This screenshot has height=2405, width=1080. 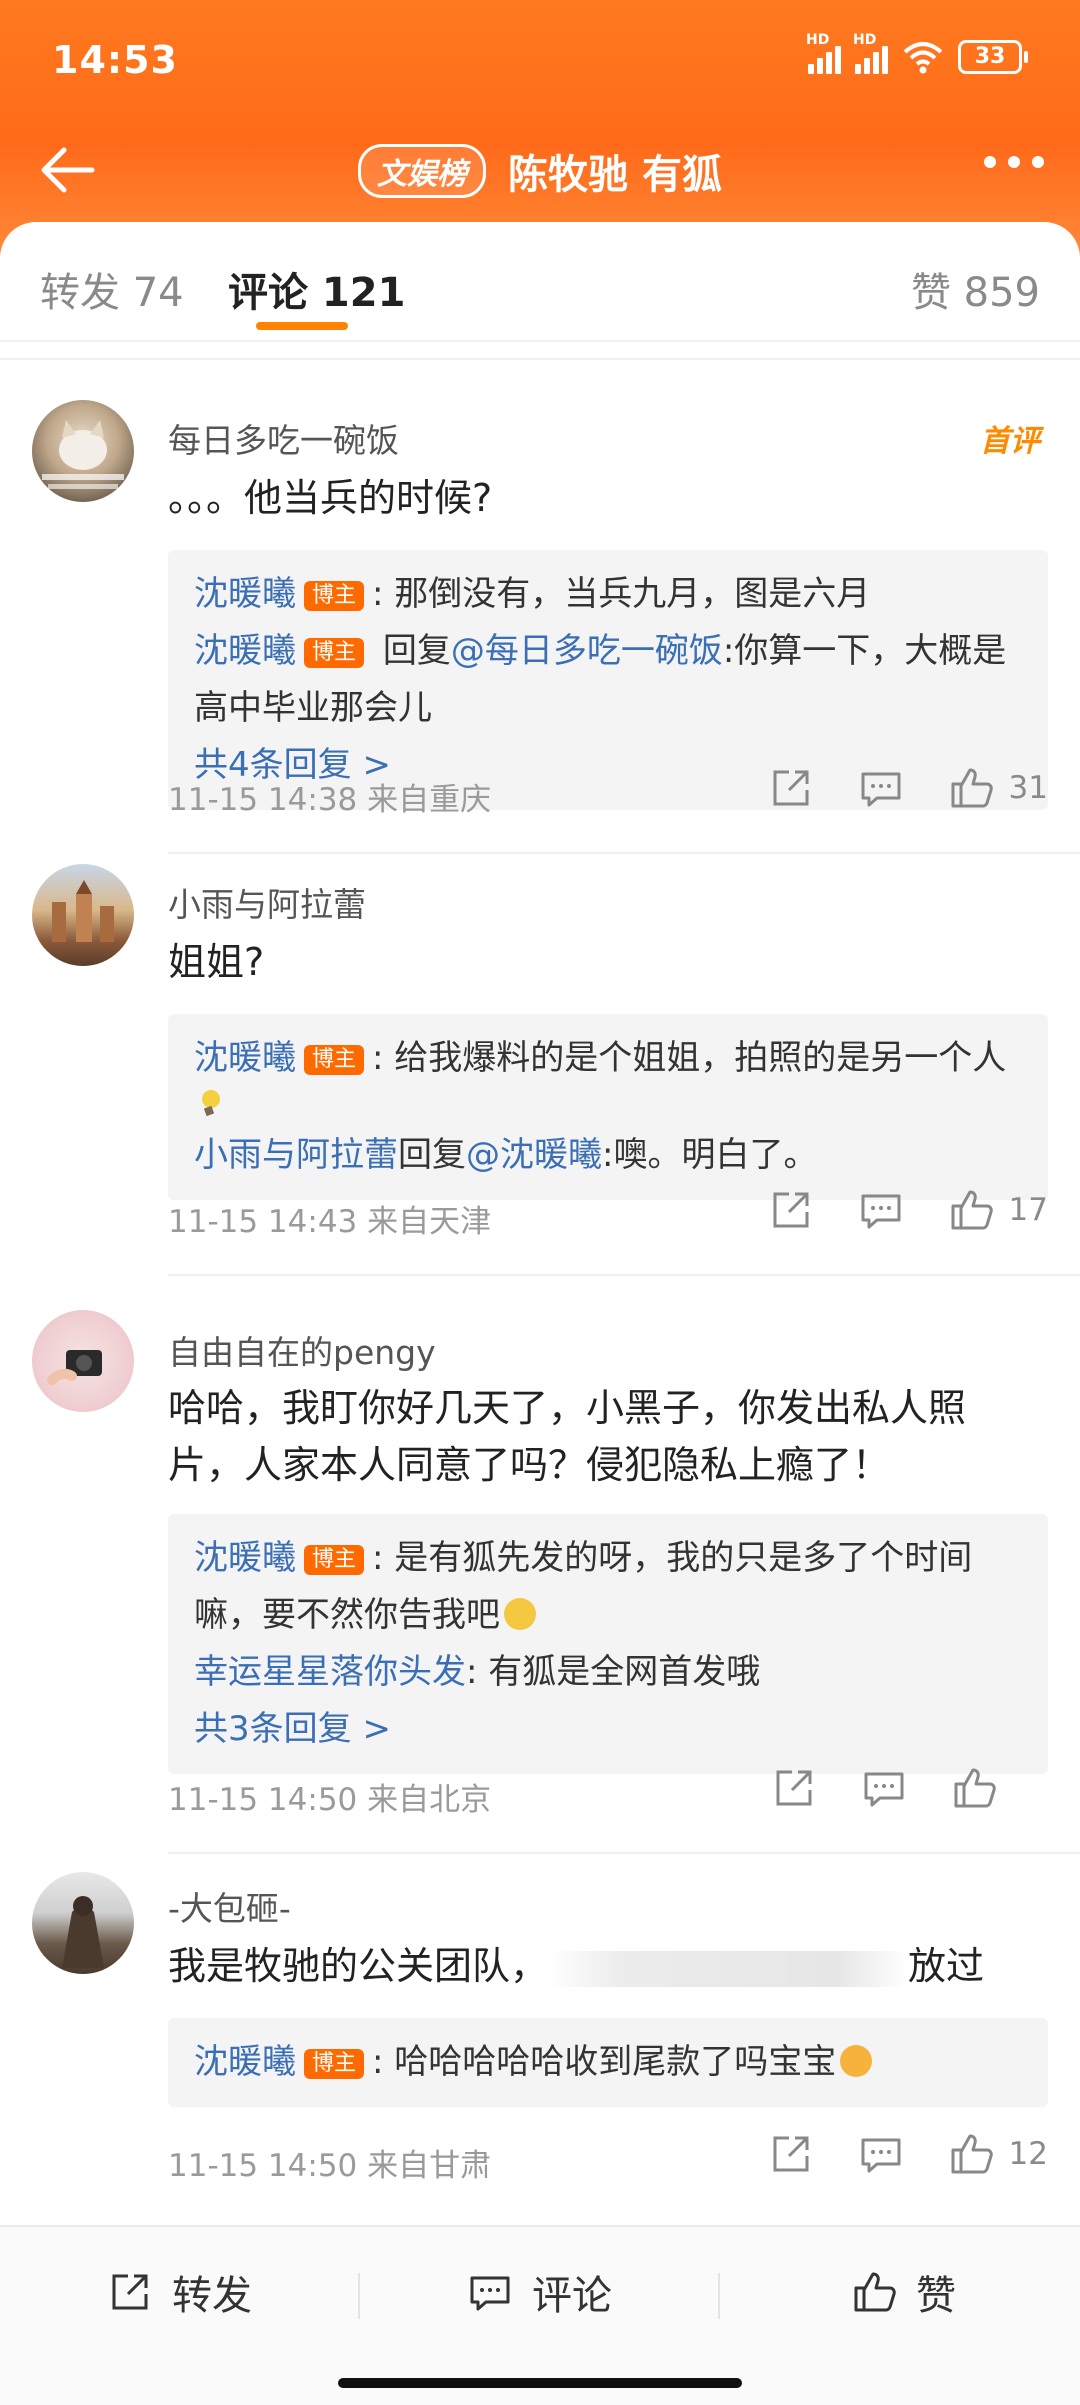 I want to click on comment-actions: 17, so click(x=886, y=1210).